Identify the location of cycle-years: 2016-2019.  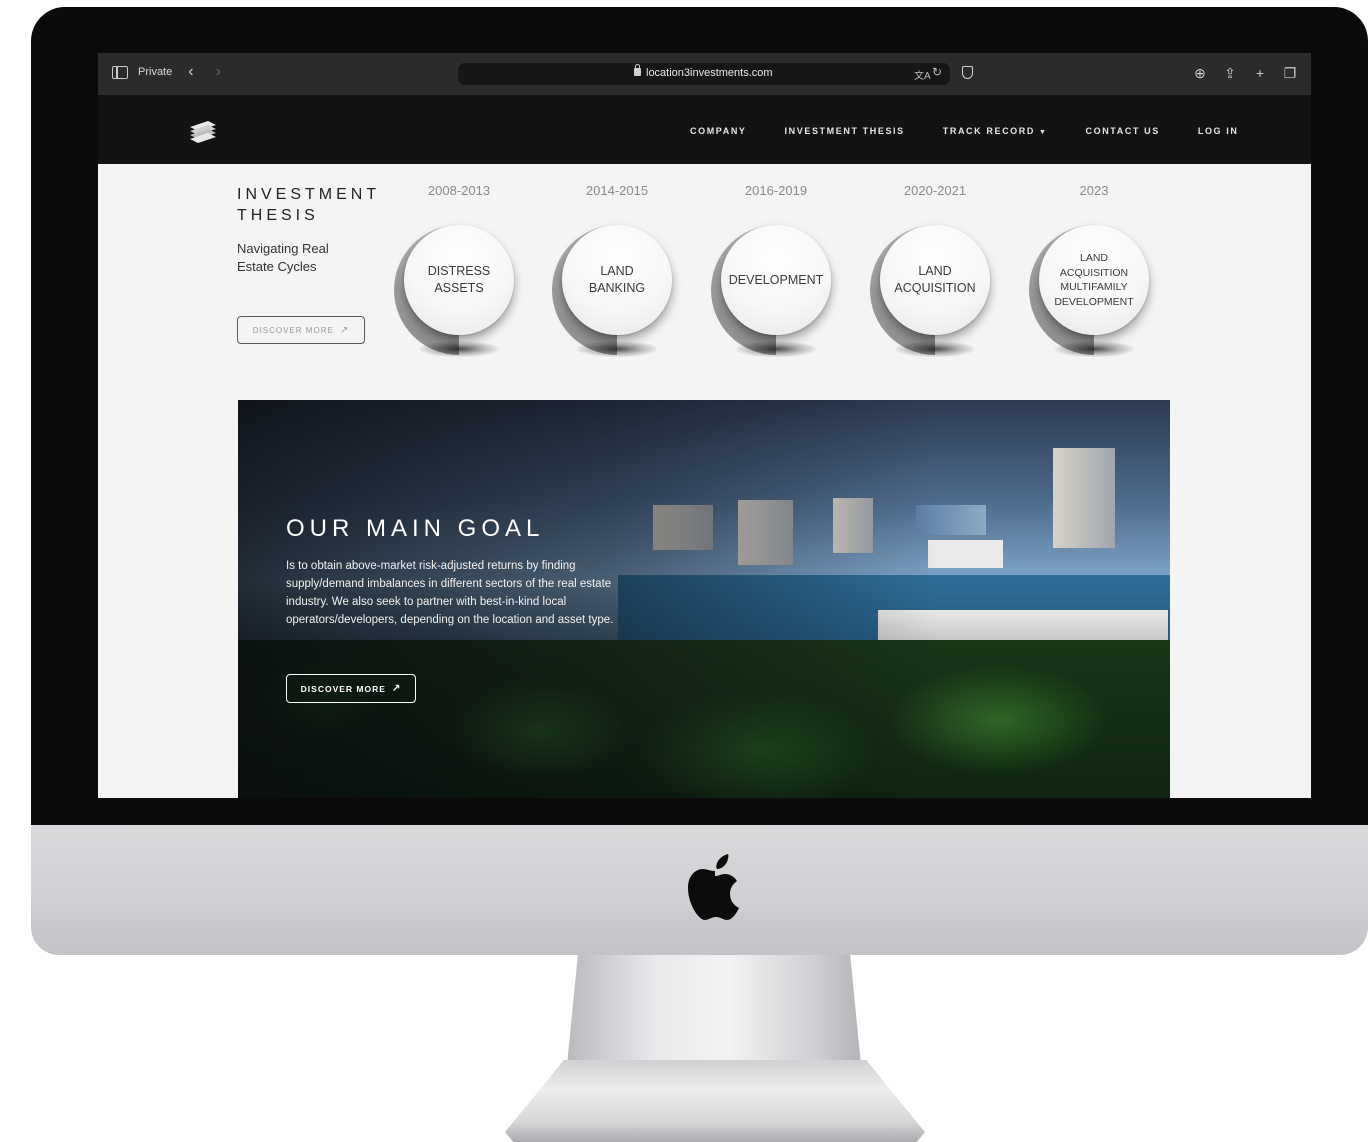
(776, 190).